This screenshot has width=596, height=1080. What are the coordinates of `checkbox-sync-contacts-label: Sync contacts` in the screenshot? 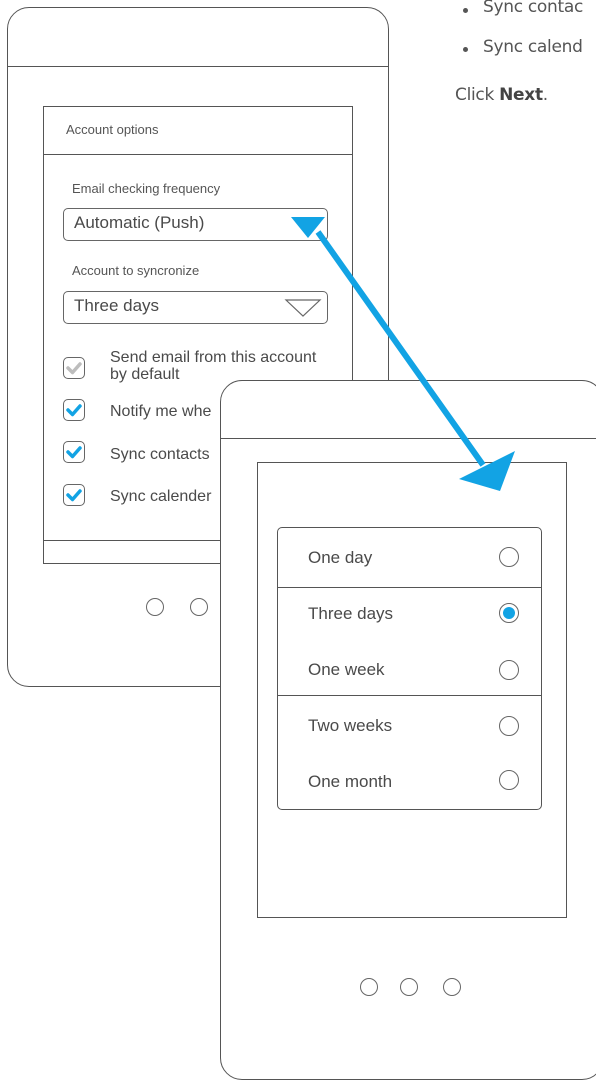 It's located at (160, 454).